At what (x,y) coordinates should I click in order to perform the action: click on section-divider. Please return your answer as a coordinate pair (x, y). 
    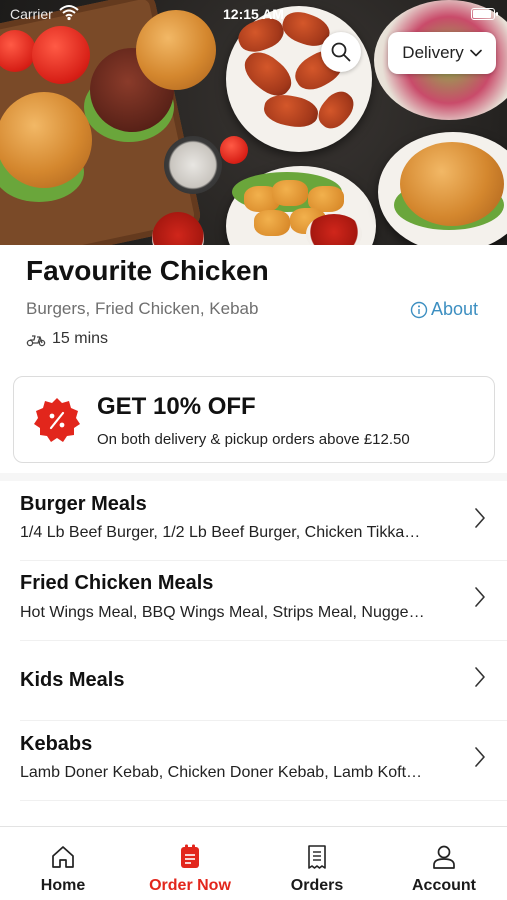
    Looking at the image, I should click on (253, 477).